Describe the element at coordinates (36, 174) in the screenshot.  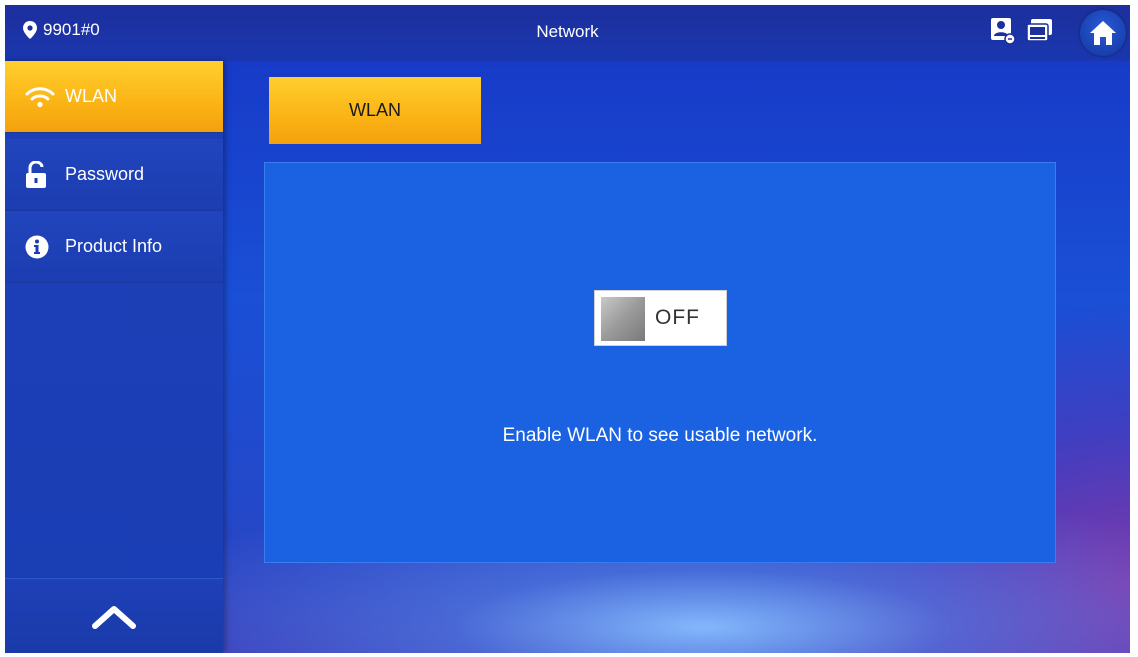
I see `unlock-icon` at that location.